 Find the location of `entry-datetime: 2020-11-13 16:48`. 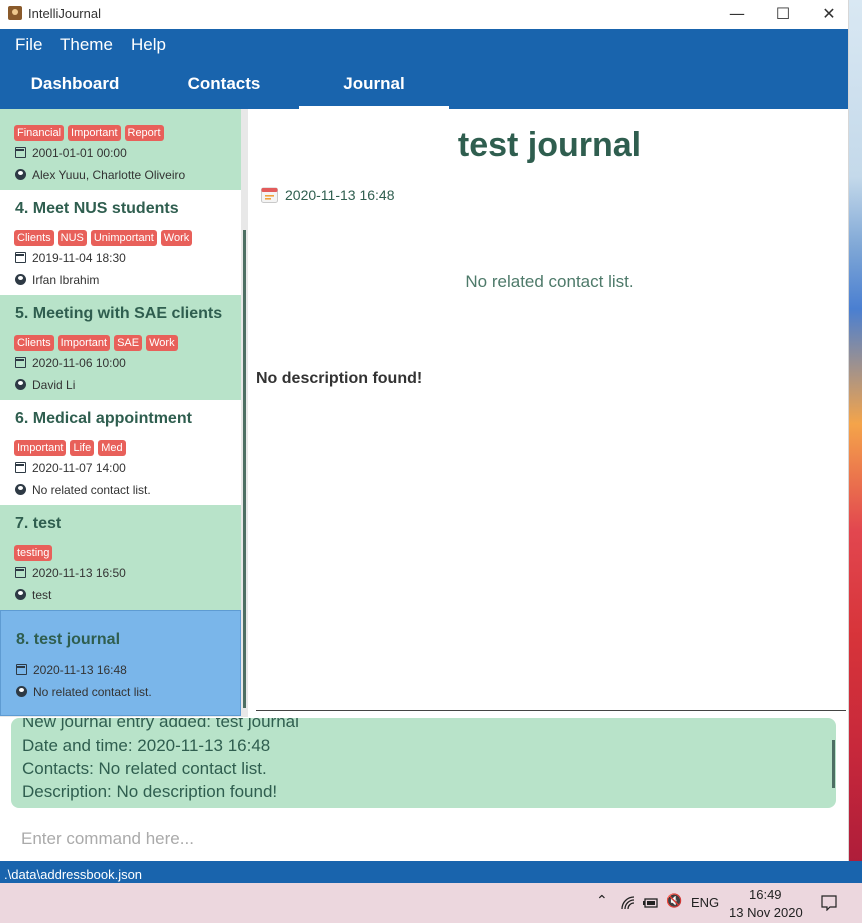

entry-datetime: 2020-11-13 16:48 is located at coordinates (80, 670).